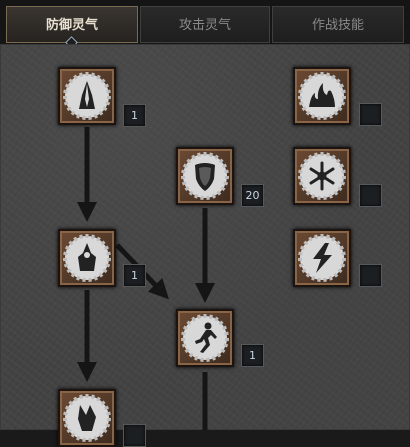  What do you see at coordinates (87, 96) in the screenshot?
I see `skill-prayer` at bounding box center [87, 96].